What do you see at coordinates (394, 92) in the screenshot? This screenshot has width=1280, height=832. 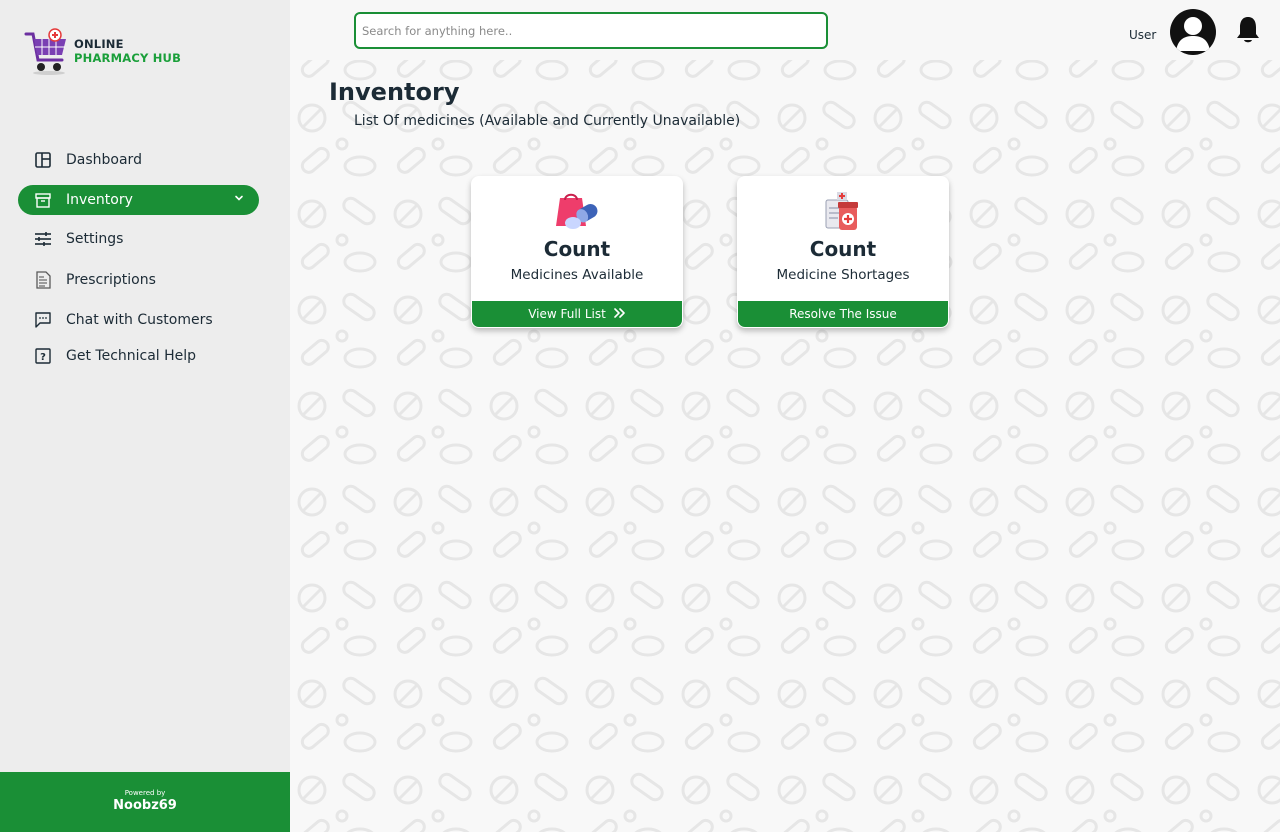 I see `page-title: Inventory` at bounding box center [394, 92].